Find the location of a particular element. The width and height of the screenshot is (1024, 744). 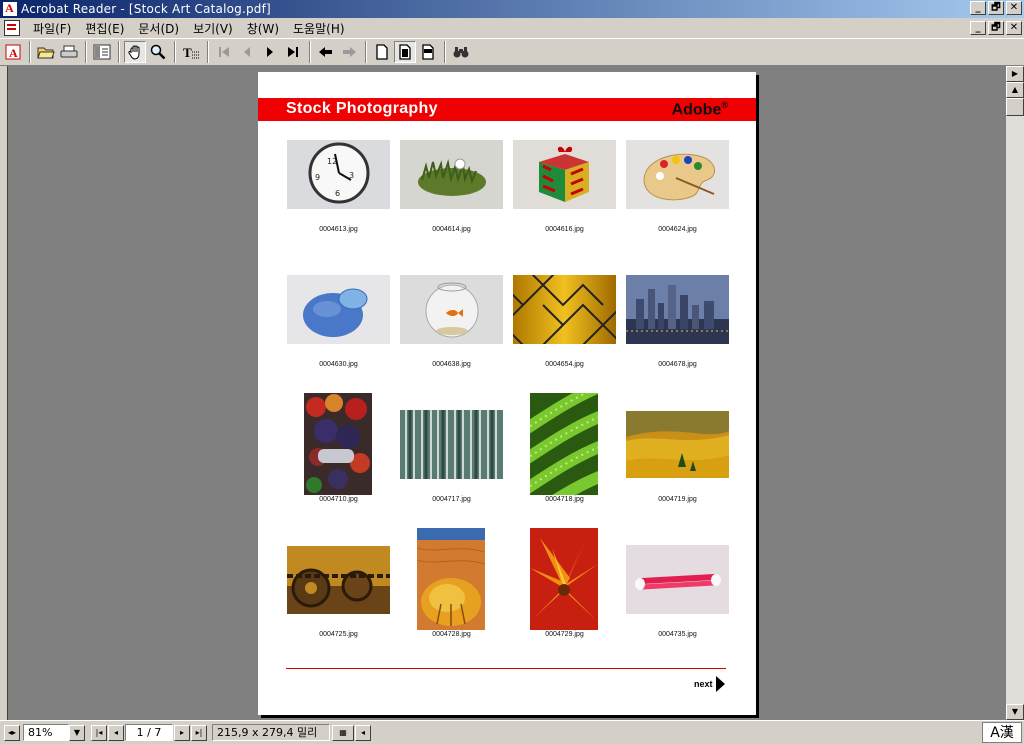

thumbnail: 0004735.jpg is located at coordinates (677, 586).